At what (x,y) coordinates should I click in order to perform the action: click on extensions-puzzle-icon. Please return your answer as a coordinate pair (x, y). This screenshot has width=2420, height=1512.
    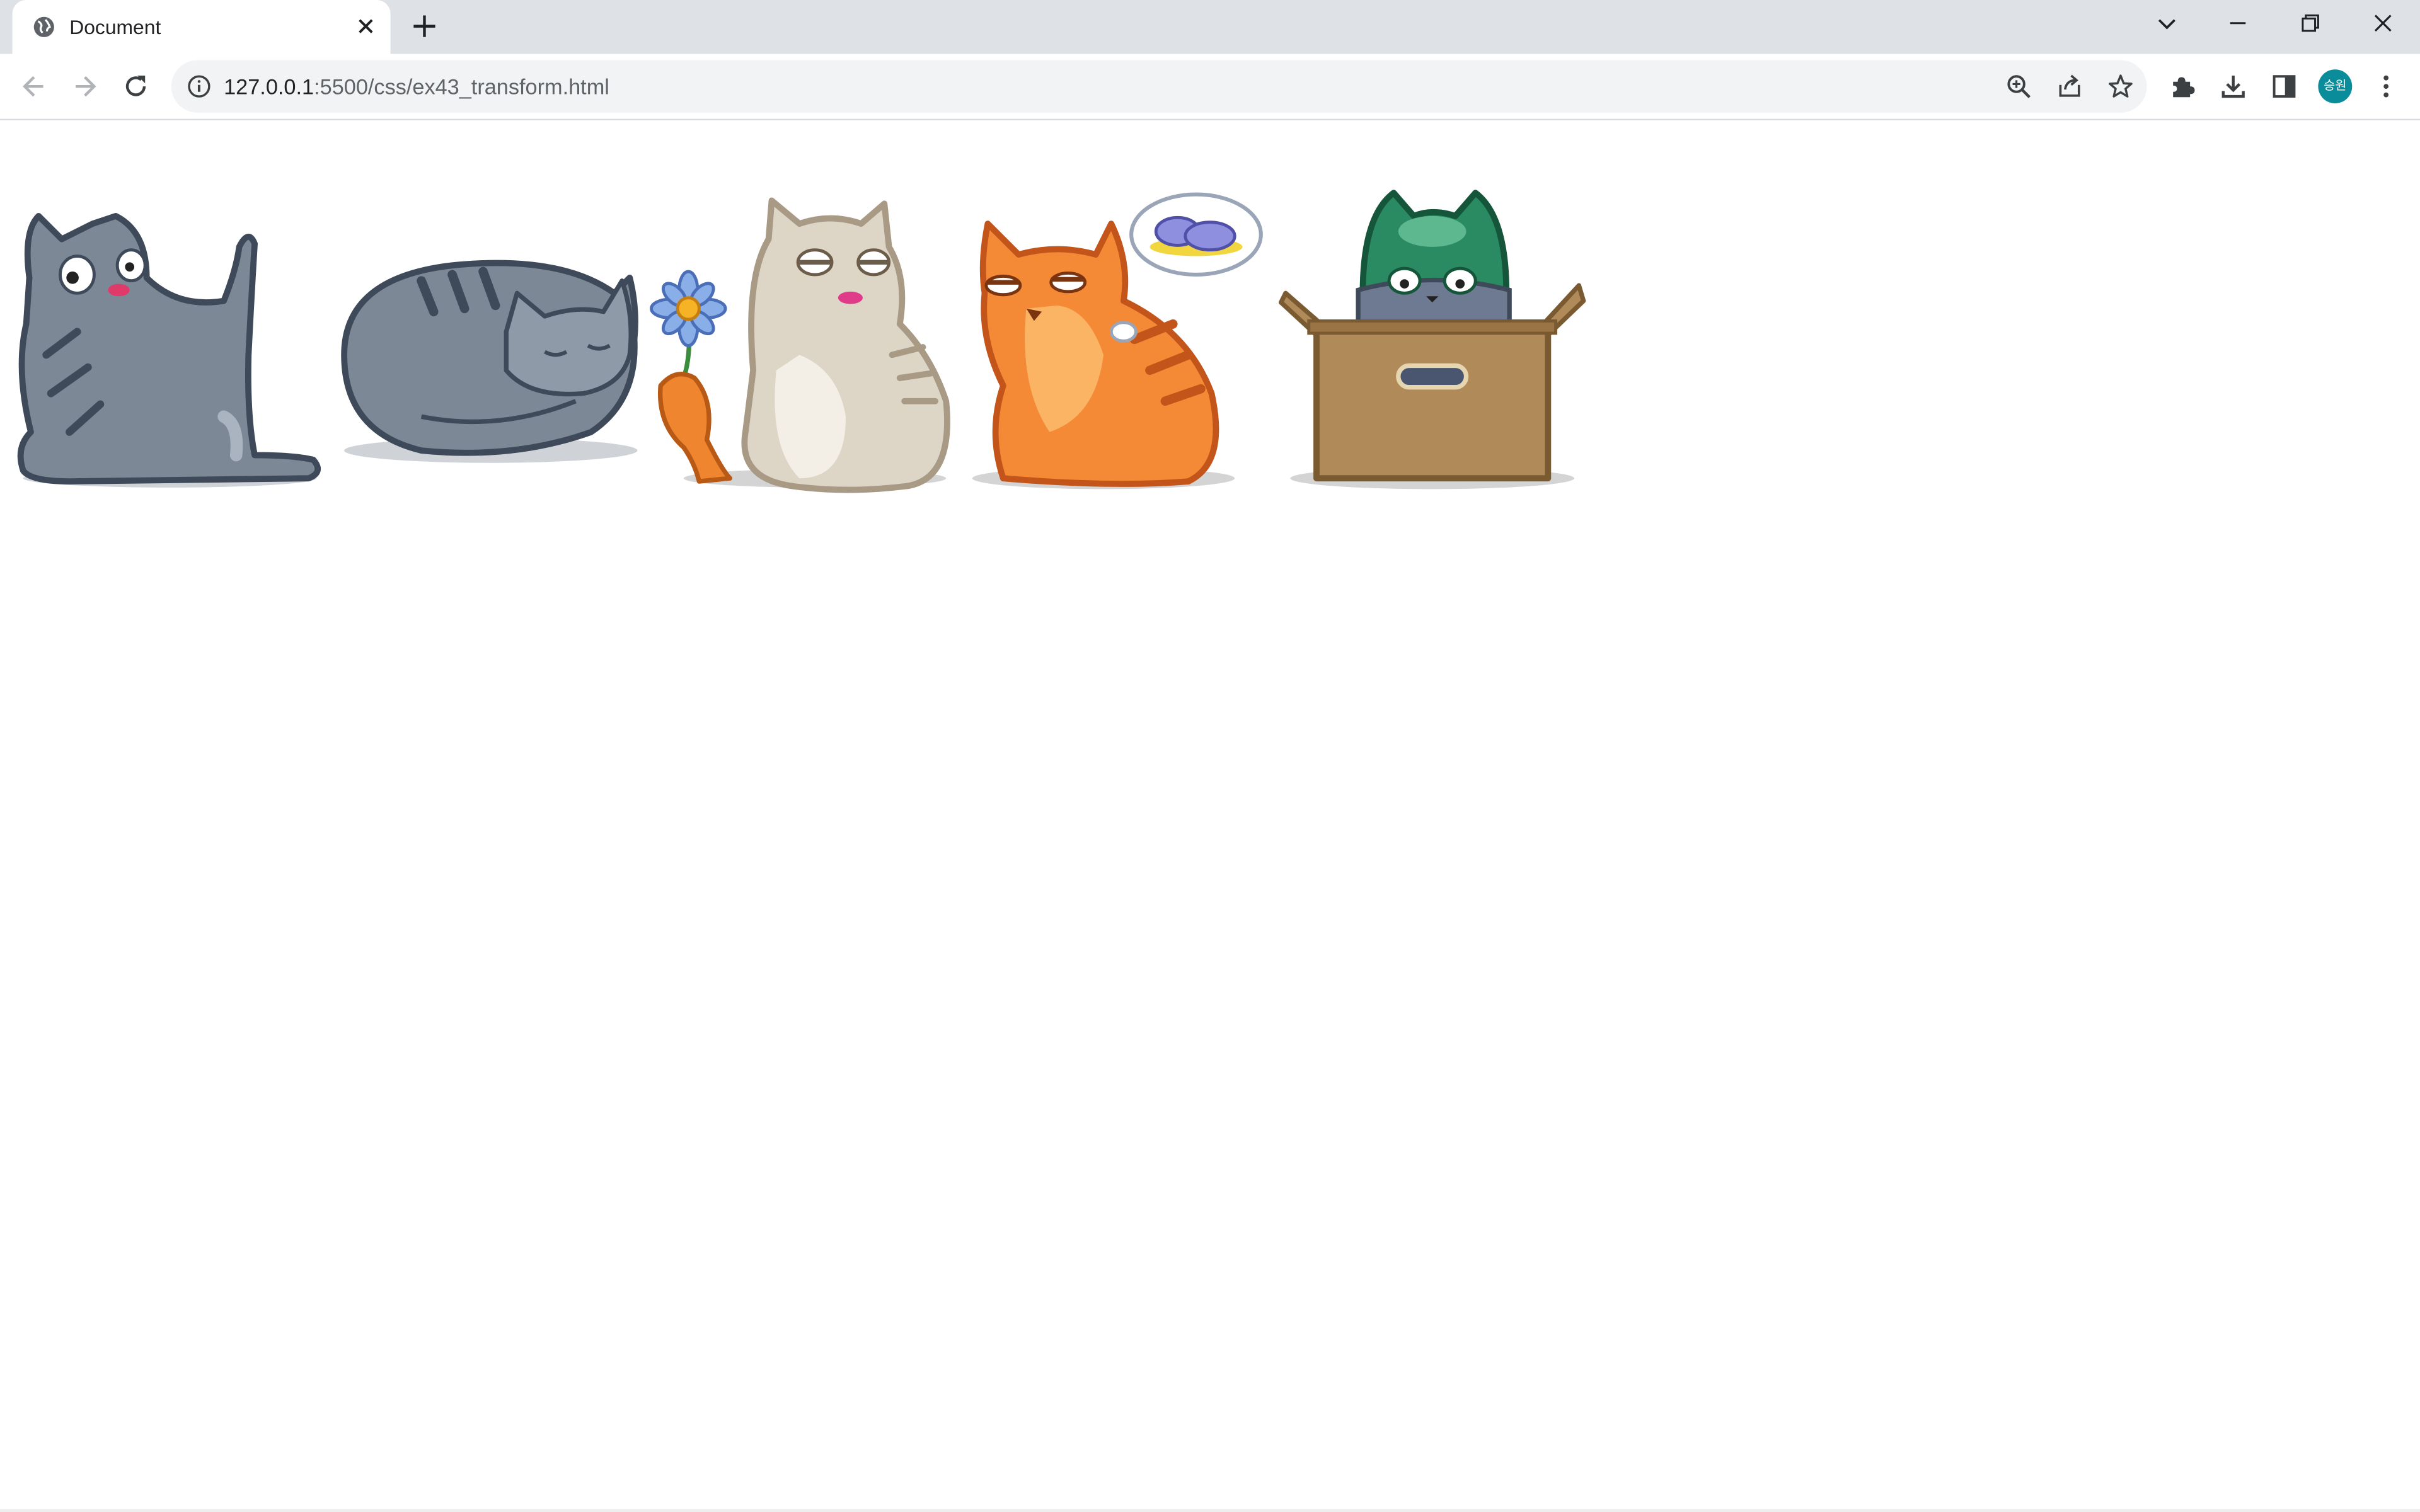
    Looking at the image, I should click on (2182, 86).